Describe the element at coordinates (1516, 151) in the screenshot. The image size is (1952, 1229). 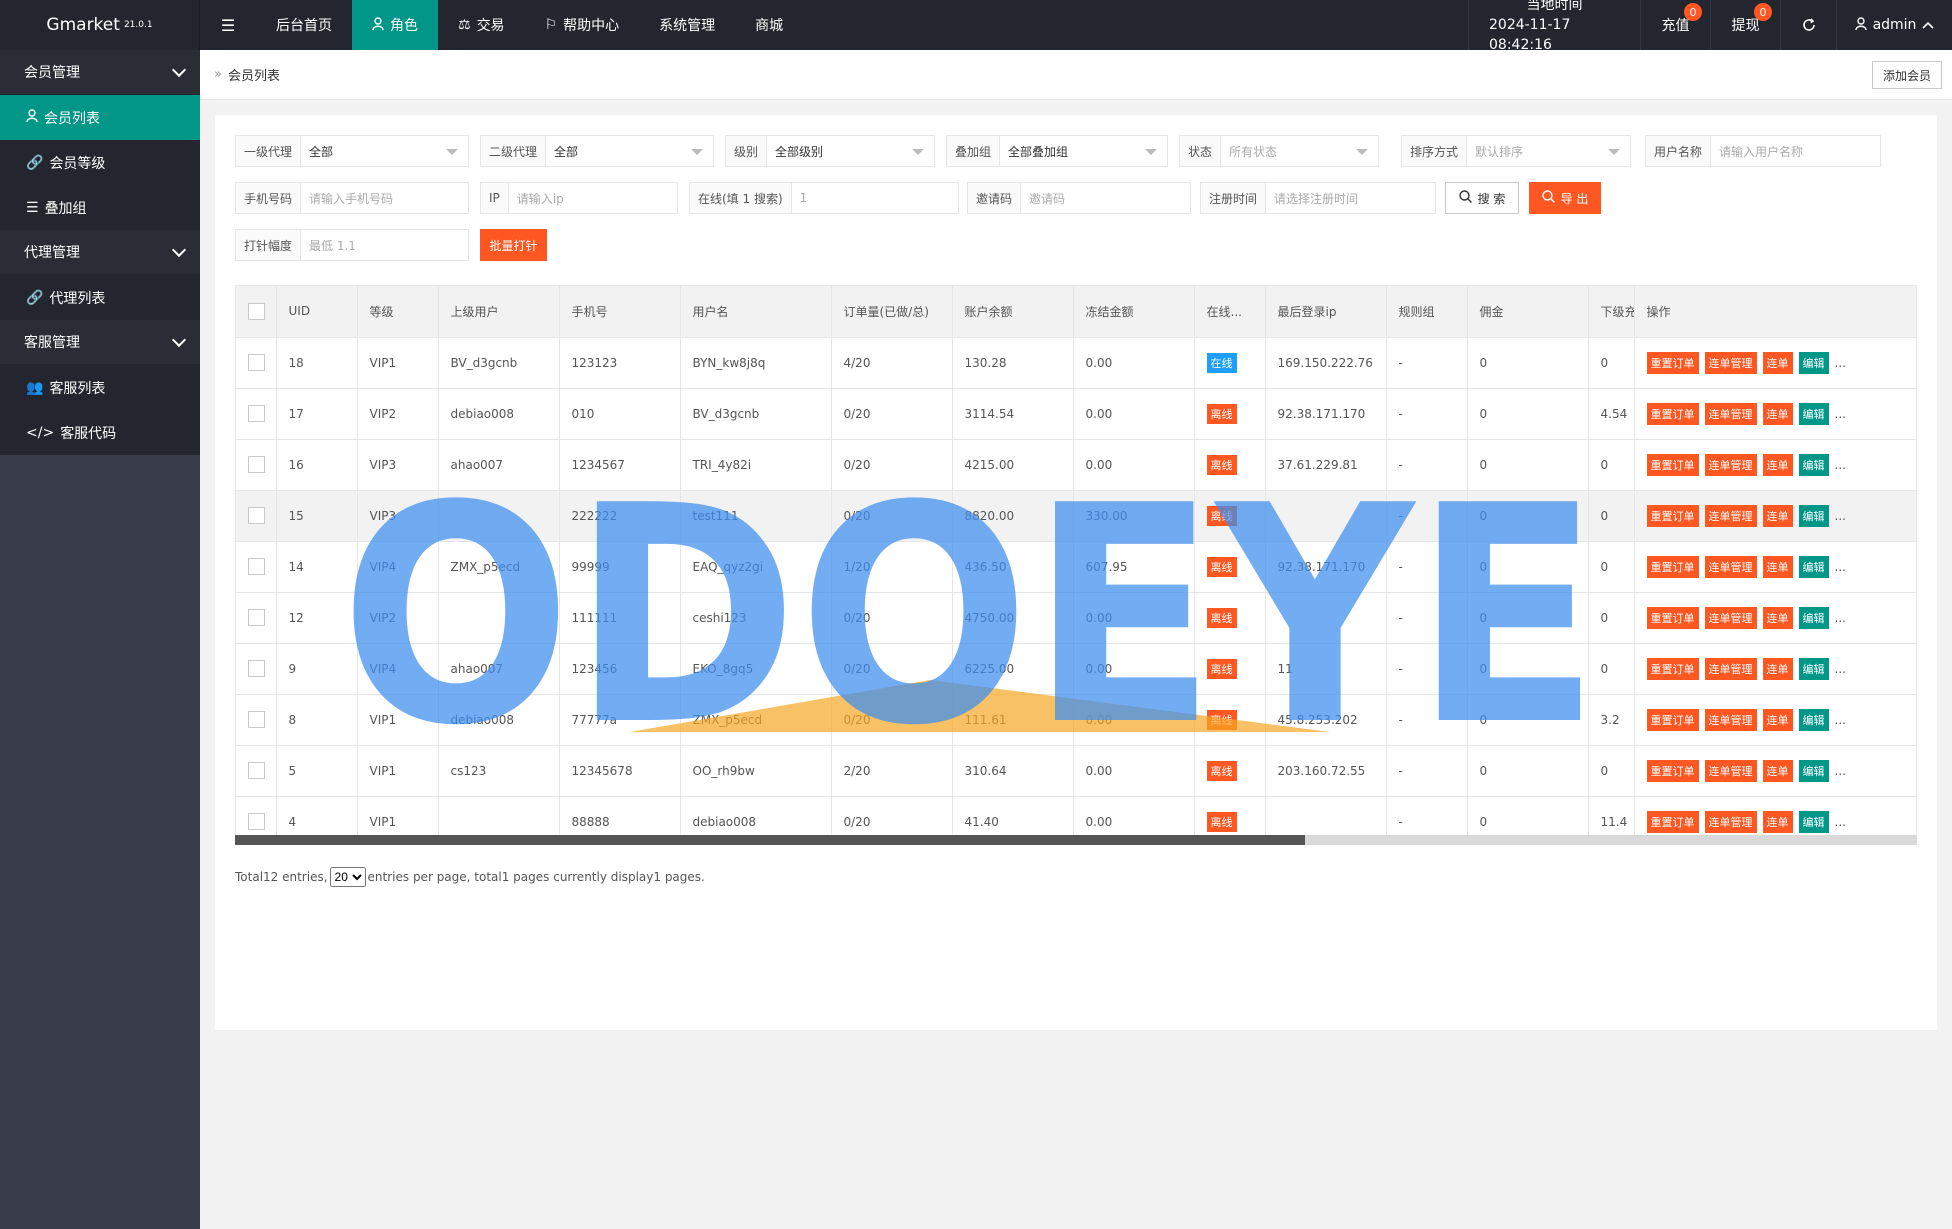
I see `sort-select: 排序方式 默认排序` at that location.